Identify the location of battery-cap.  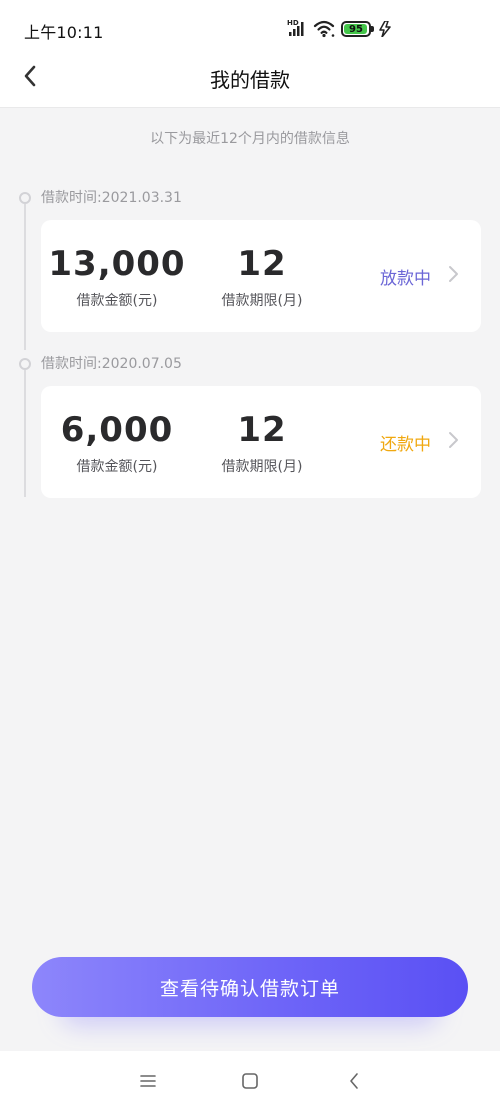
(372, 29).